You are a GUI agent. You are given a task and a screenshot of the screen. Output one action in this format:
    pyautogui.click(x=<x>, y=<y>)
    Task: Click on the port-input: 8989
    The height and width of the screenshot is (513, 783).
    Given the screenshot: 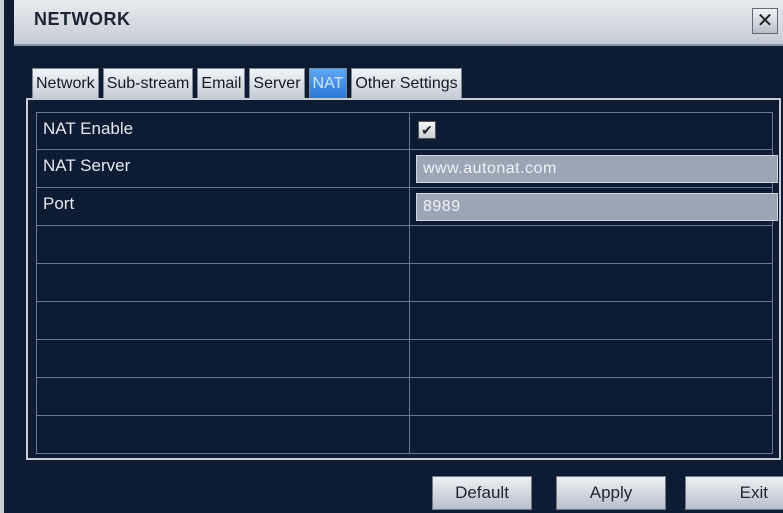 What is the action you would take?
    pyautogui.click(x=597, y=207)
    